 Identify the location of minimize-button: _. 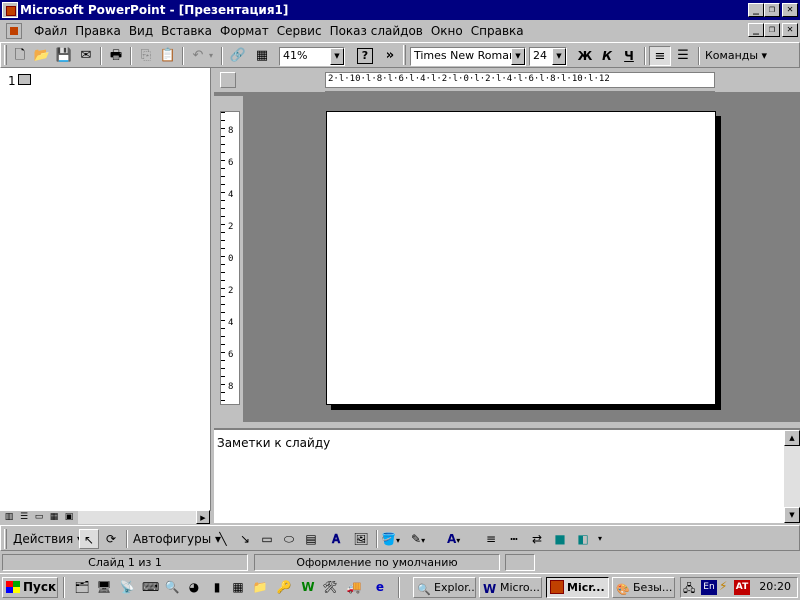
(756, 10).